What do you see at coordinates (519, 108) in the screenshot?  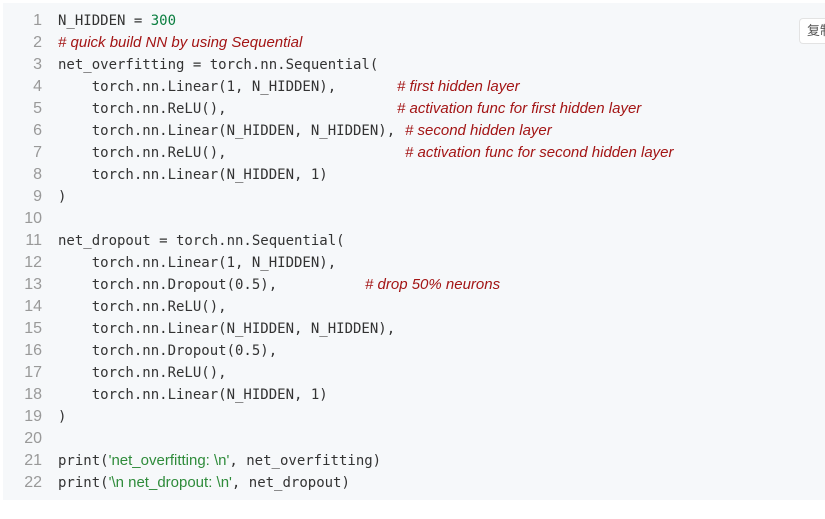 I see `code-comment: # activation func for first hidden layer` at bounding box center [519, 108].